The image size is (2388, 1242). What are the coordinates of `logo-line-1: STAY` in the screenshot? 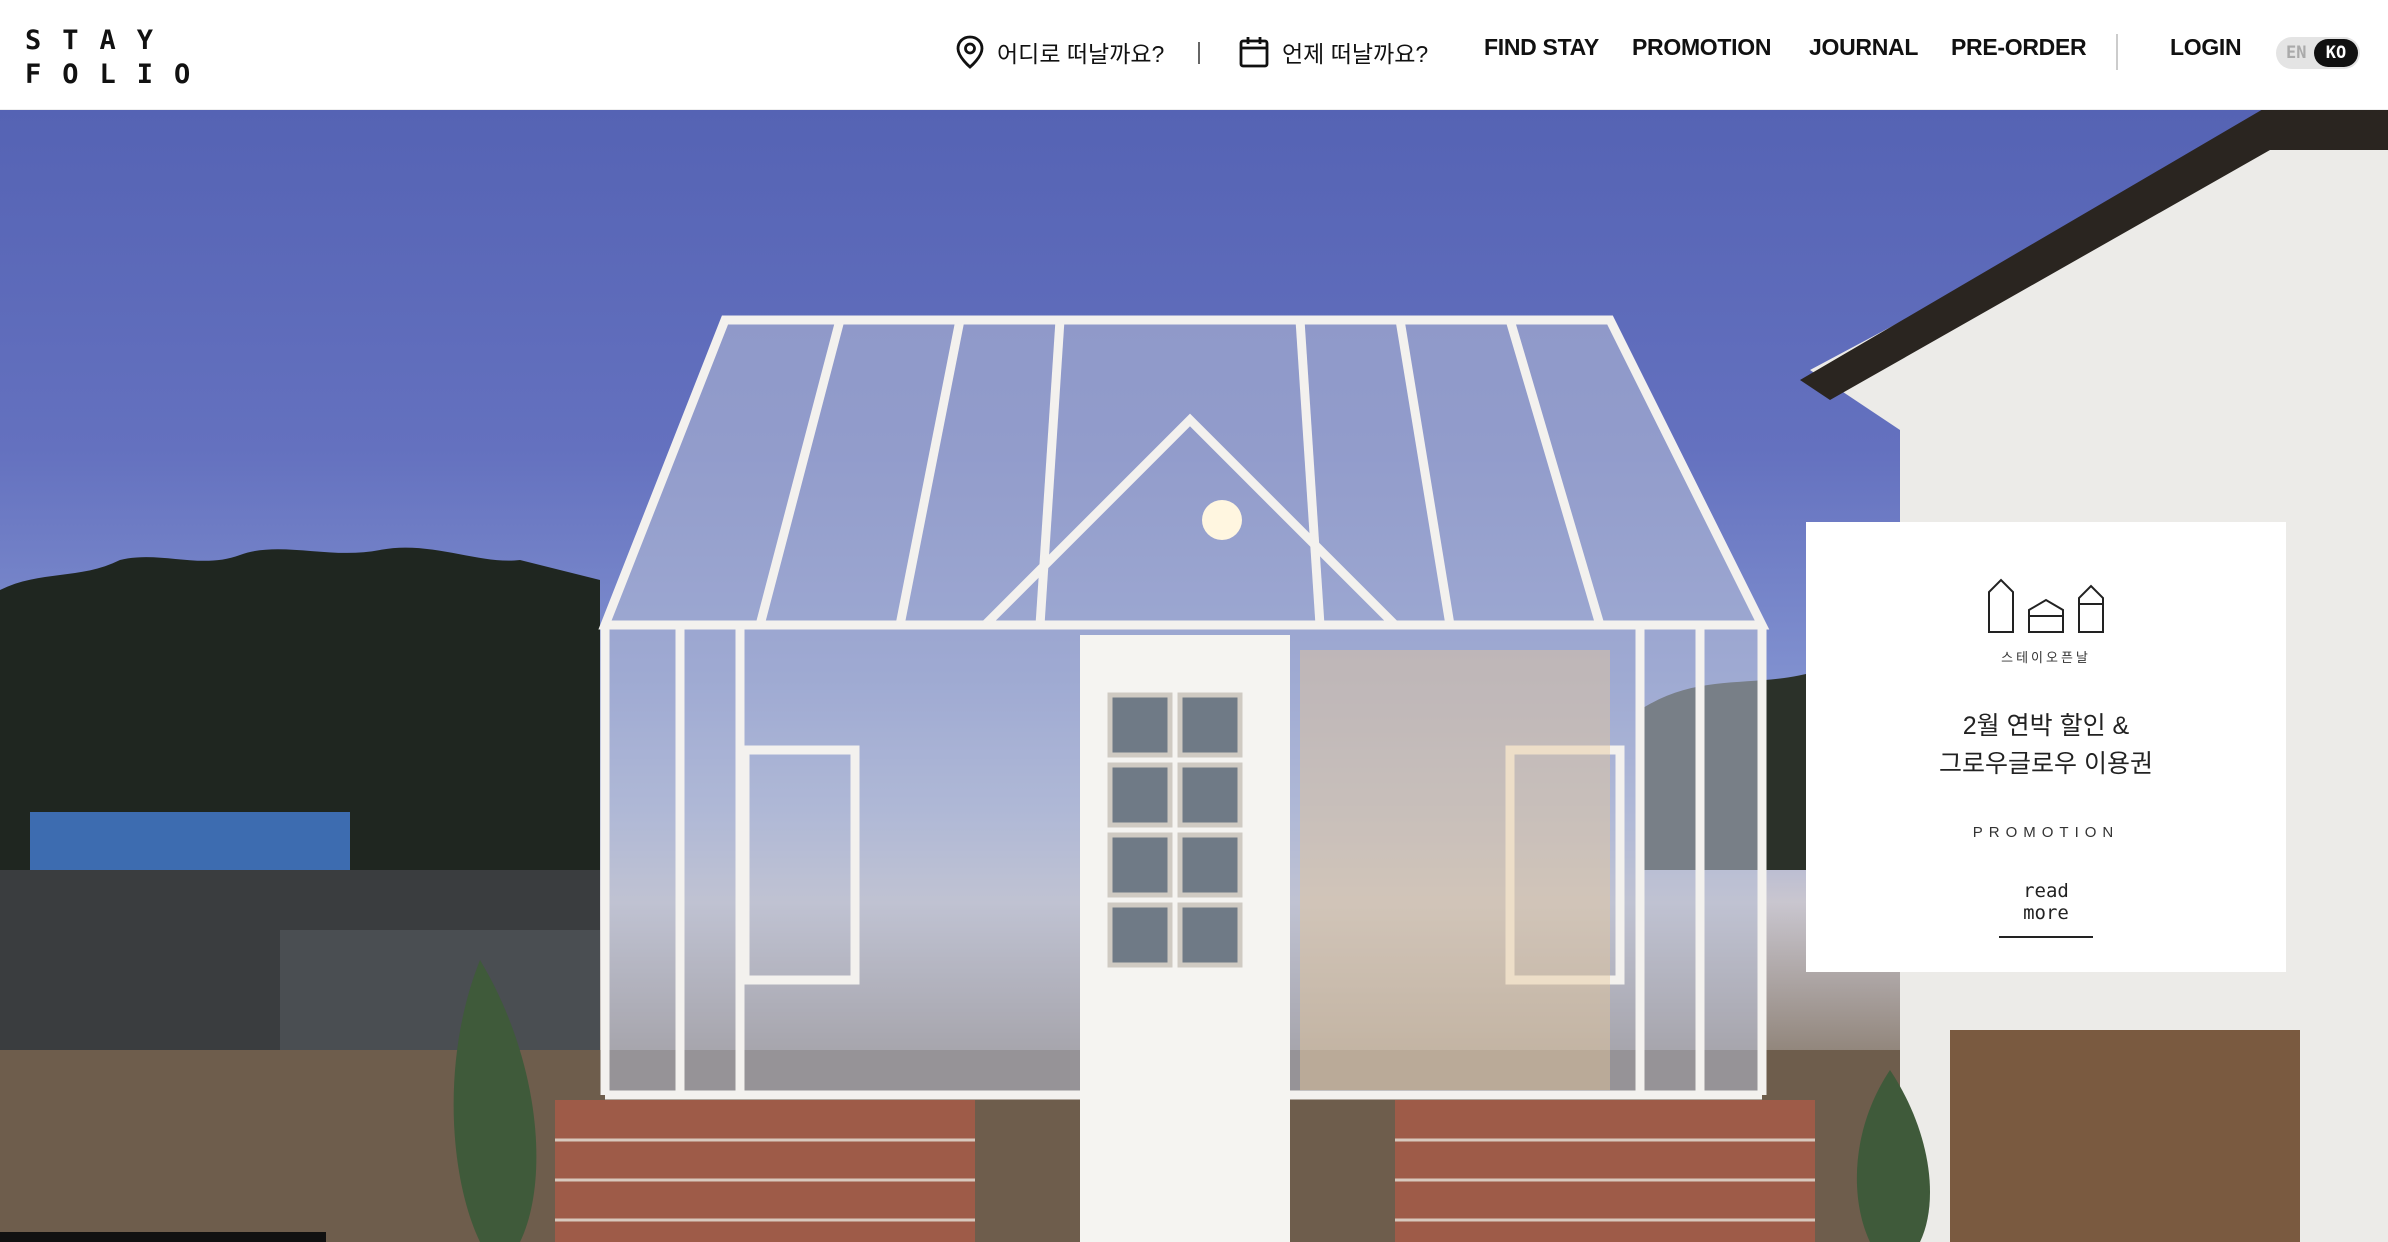 It's located at (100, 40).